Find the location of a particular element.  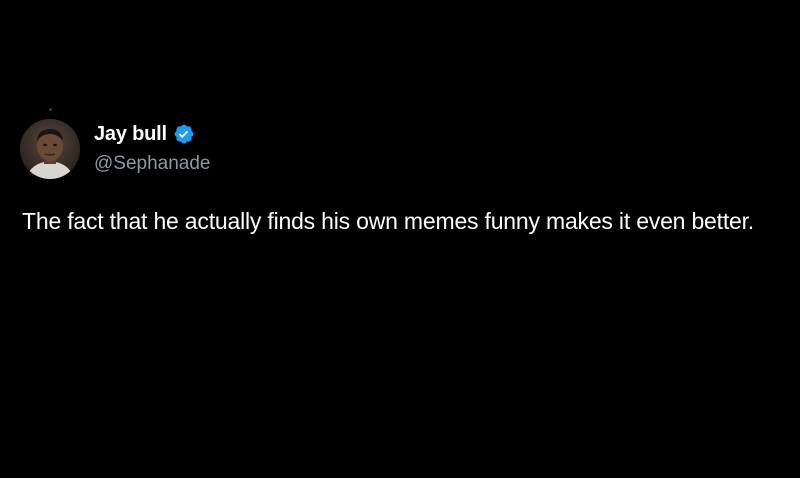

author-handle: @Sephanade is located at coordinates (152, 164).